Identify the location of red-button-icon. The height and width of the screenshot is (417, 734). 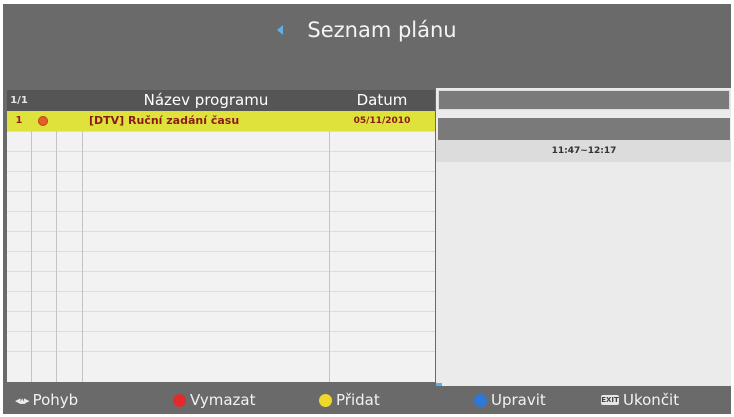
(179, 400).